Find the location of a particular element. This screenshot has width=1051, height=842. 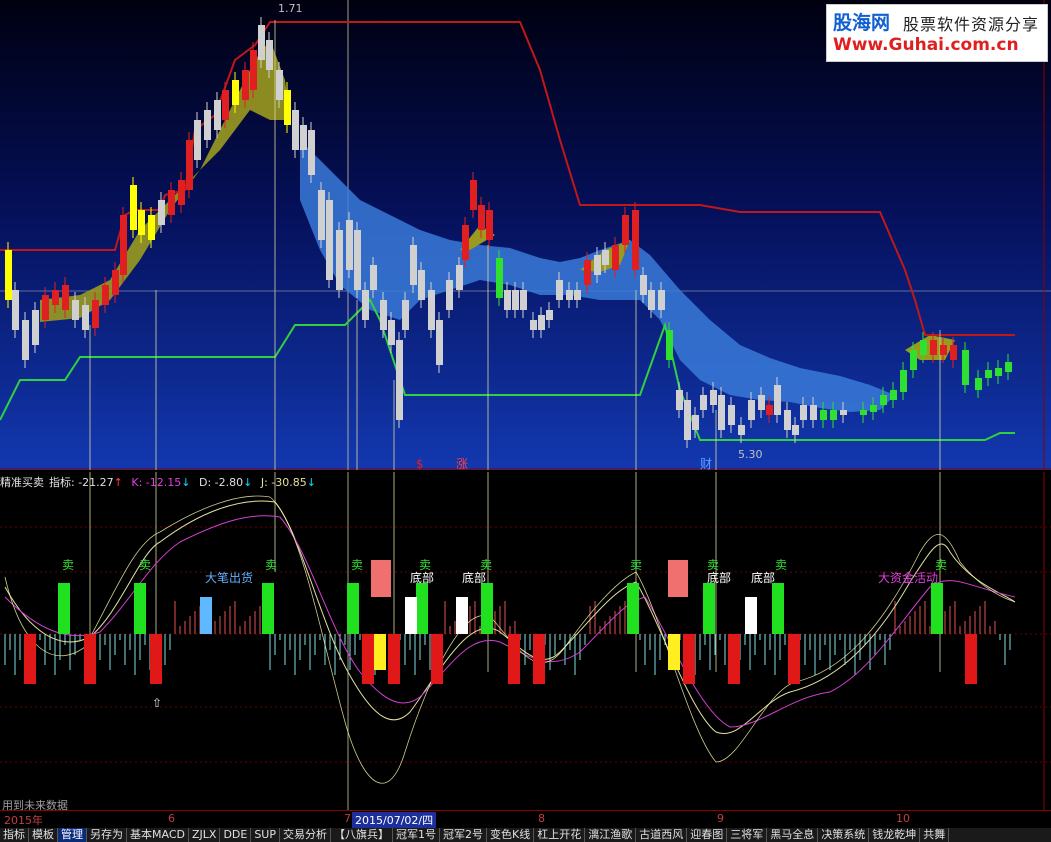

tab-15: 古道西风 is located at coordinates (662, 835).